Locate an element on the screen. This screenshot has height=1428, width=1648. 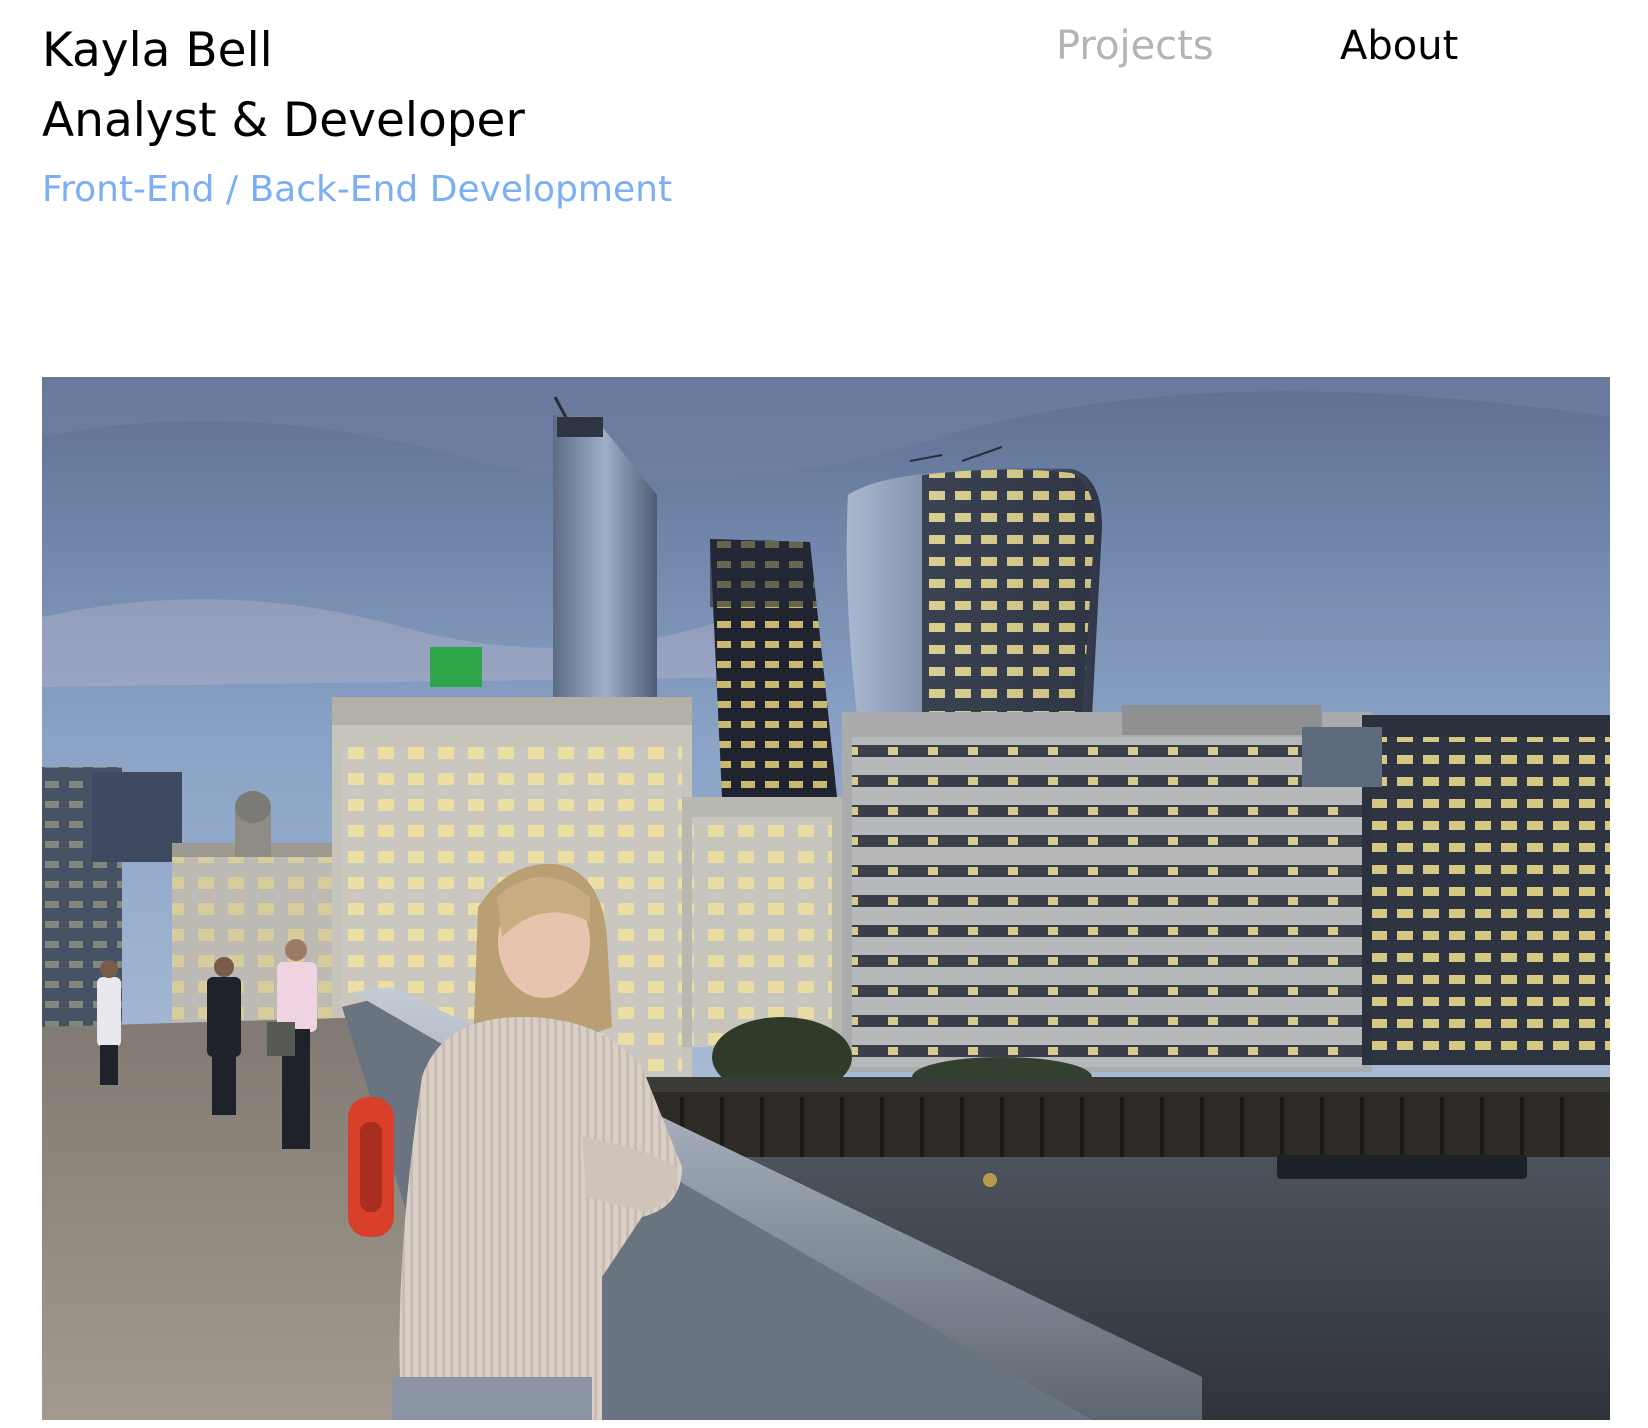
site-owner-role: Analyst & Developer is located at coordinates (283, 120).